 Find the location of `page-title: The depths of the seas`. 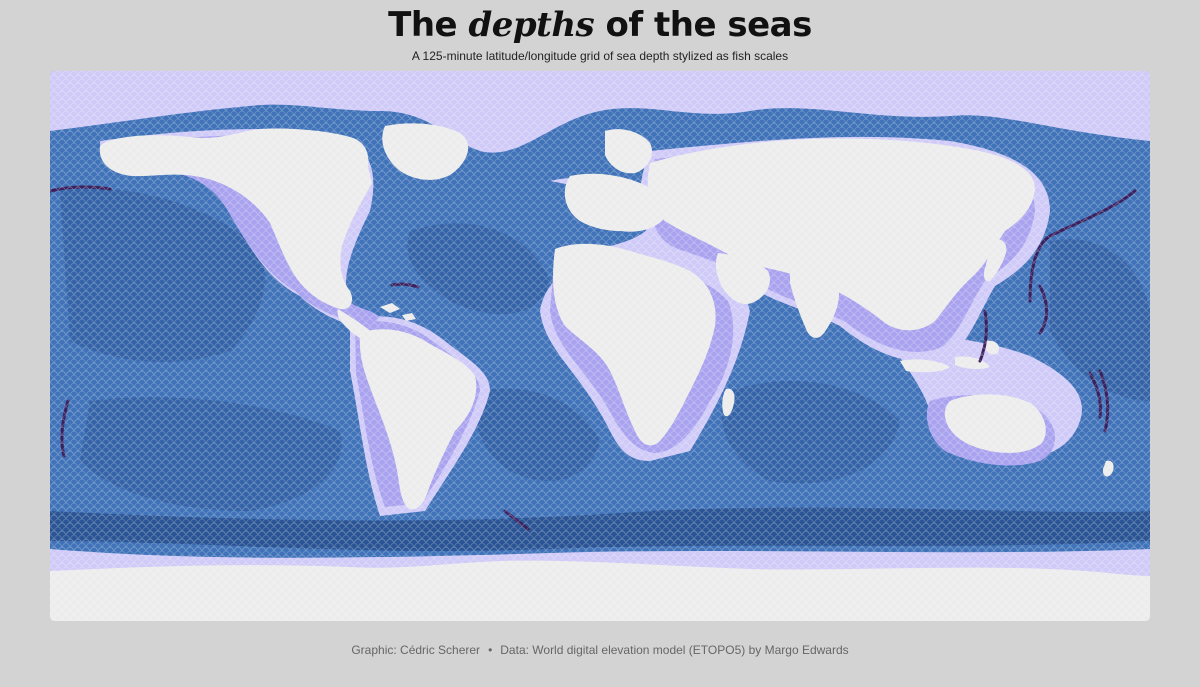

page-title: The depths of the seas is located at coordinates (600, 25).